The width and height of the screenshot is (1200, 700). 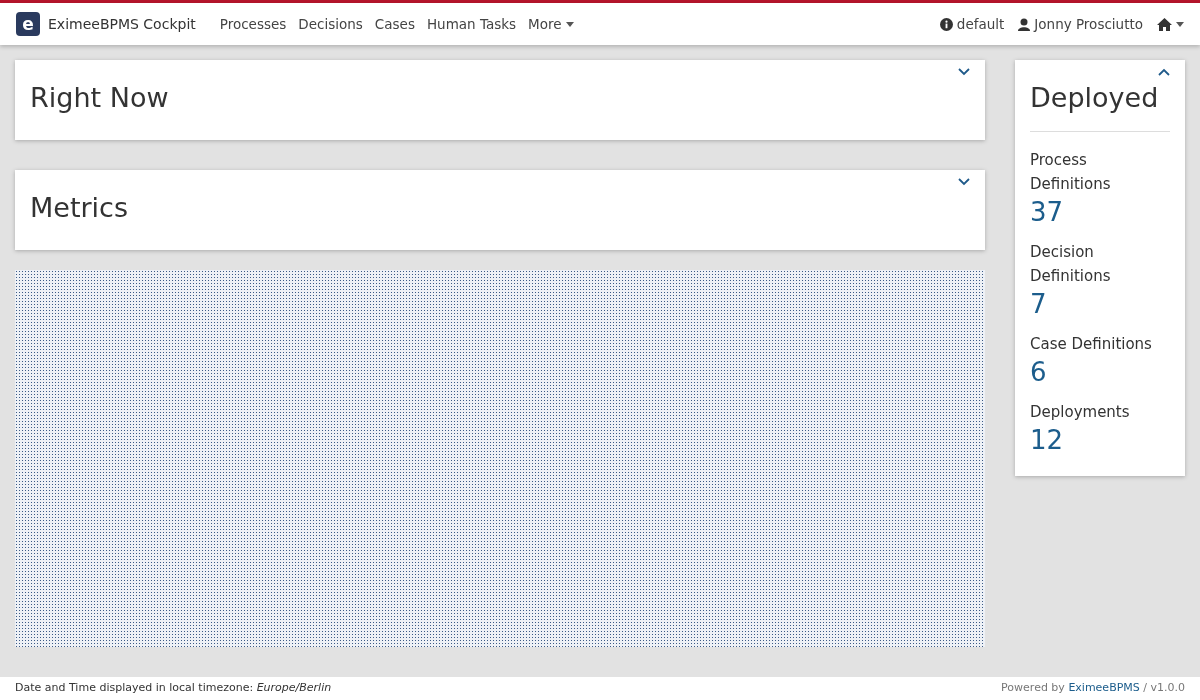 What do you see at coordinates (1164, 72) in the screenshot?
I see `chevron-up-icon` at bounding box center [1164, 72].